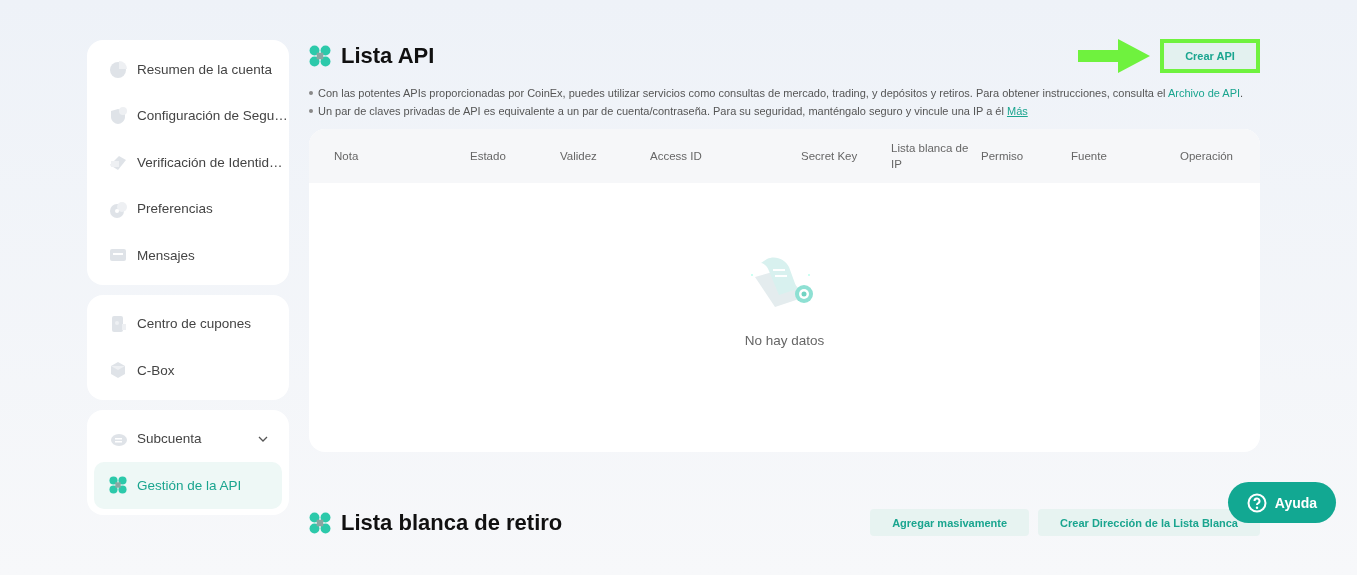 The width and height of the screenshot is (1357, 575). Describe the element at coordinates (188, 255) in the screenshot. I see `sidebar-item: Mensajes` at that location.